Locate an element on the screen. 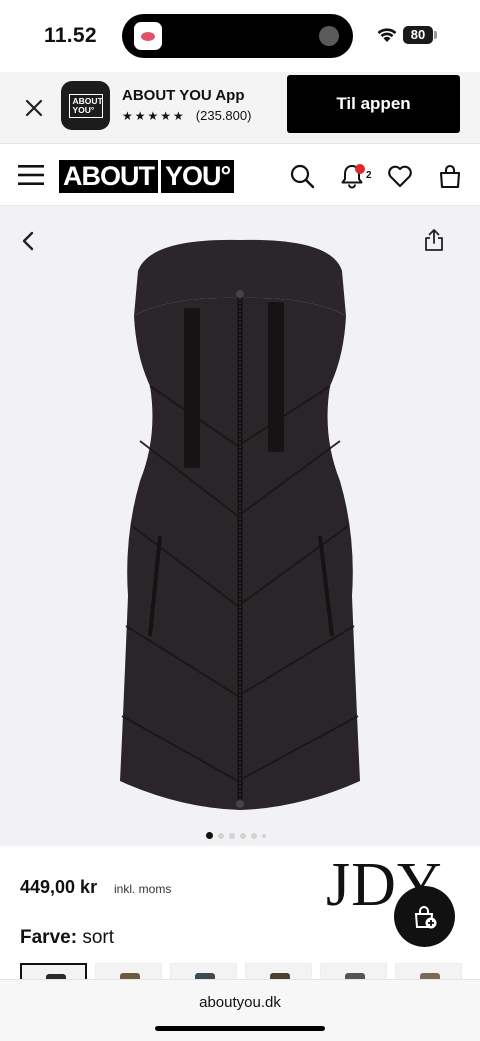  logo-word-about: ABOUT is located at coordinates (108, 176).